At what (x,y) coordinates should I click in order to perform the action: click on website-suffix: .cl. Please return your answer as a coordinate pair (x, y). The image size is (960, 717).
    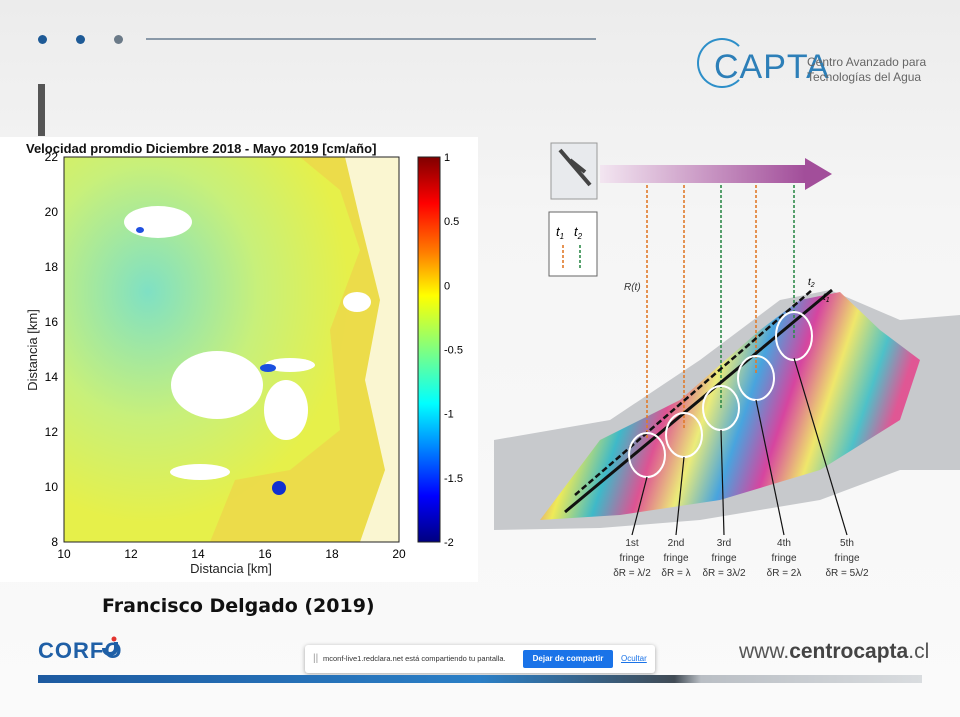
    Looking at the image, I should click on (919, 651).